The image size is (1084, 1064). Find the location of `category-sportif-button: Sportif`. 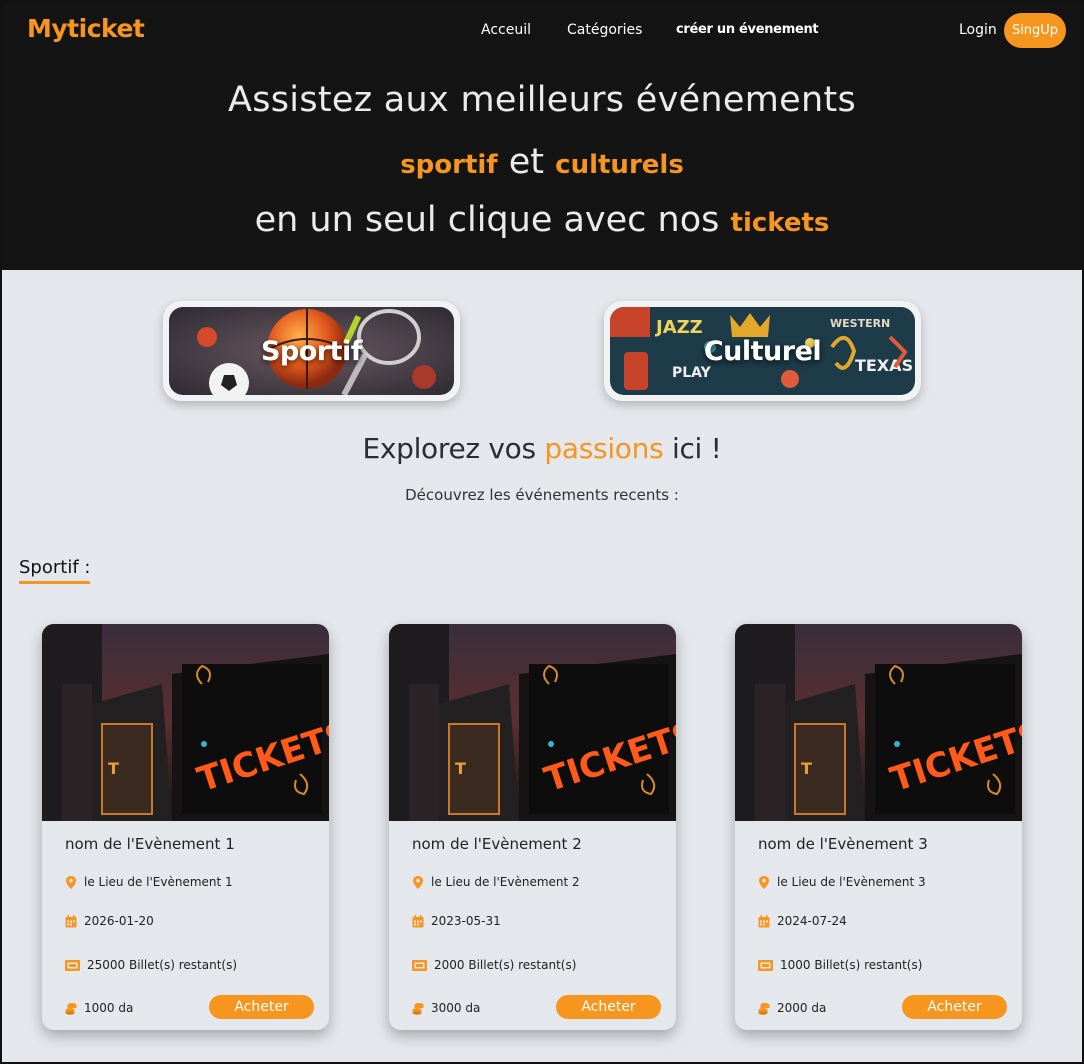

category-sportif-button: Sportif is located at coordinates (311, 351).